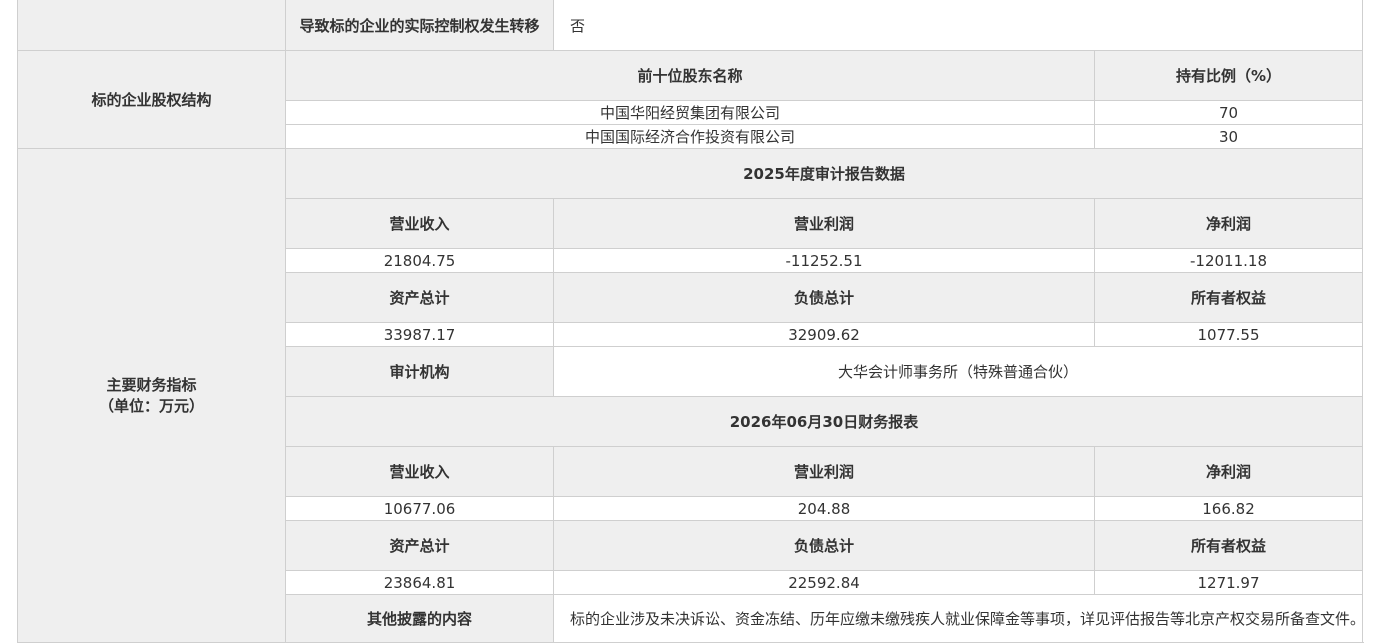 The height and width of the screenshot is (643, 1379). What do you see at coordinates (824, 421) in the screenshot?
I see `interim-report-title: 2026年06月30日财务报表` at bounding box center [824, 421].